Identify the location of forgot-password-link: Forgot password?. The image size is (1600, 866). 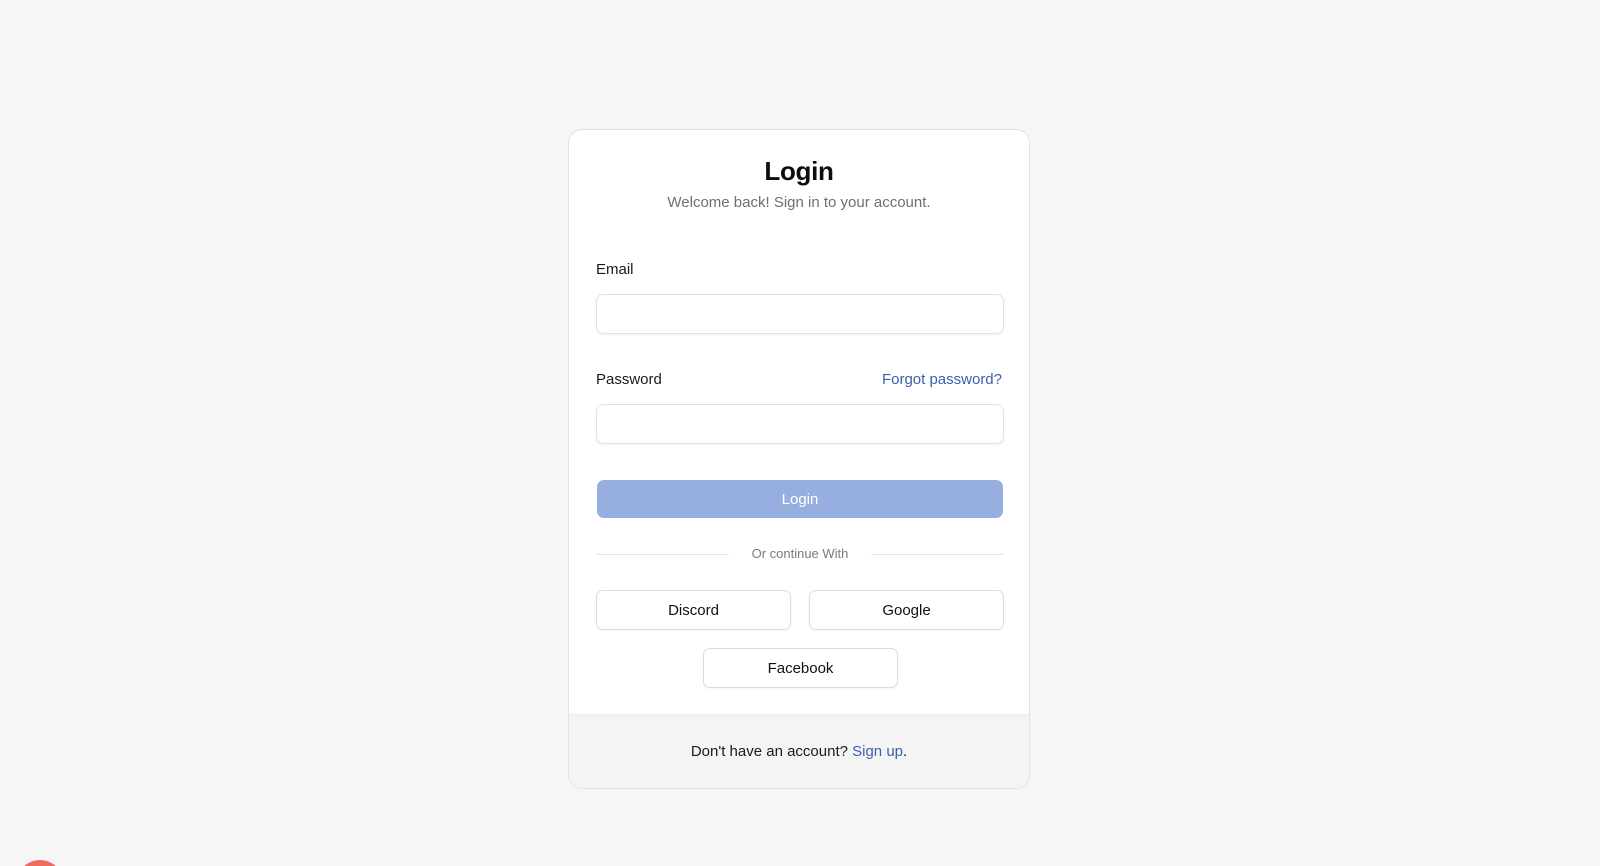
(942, 379).